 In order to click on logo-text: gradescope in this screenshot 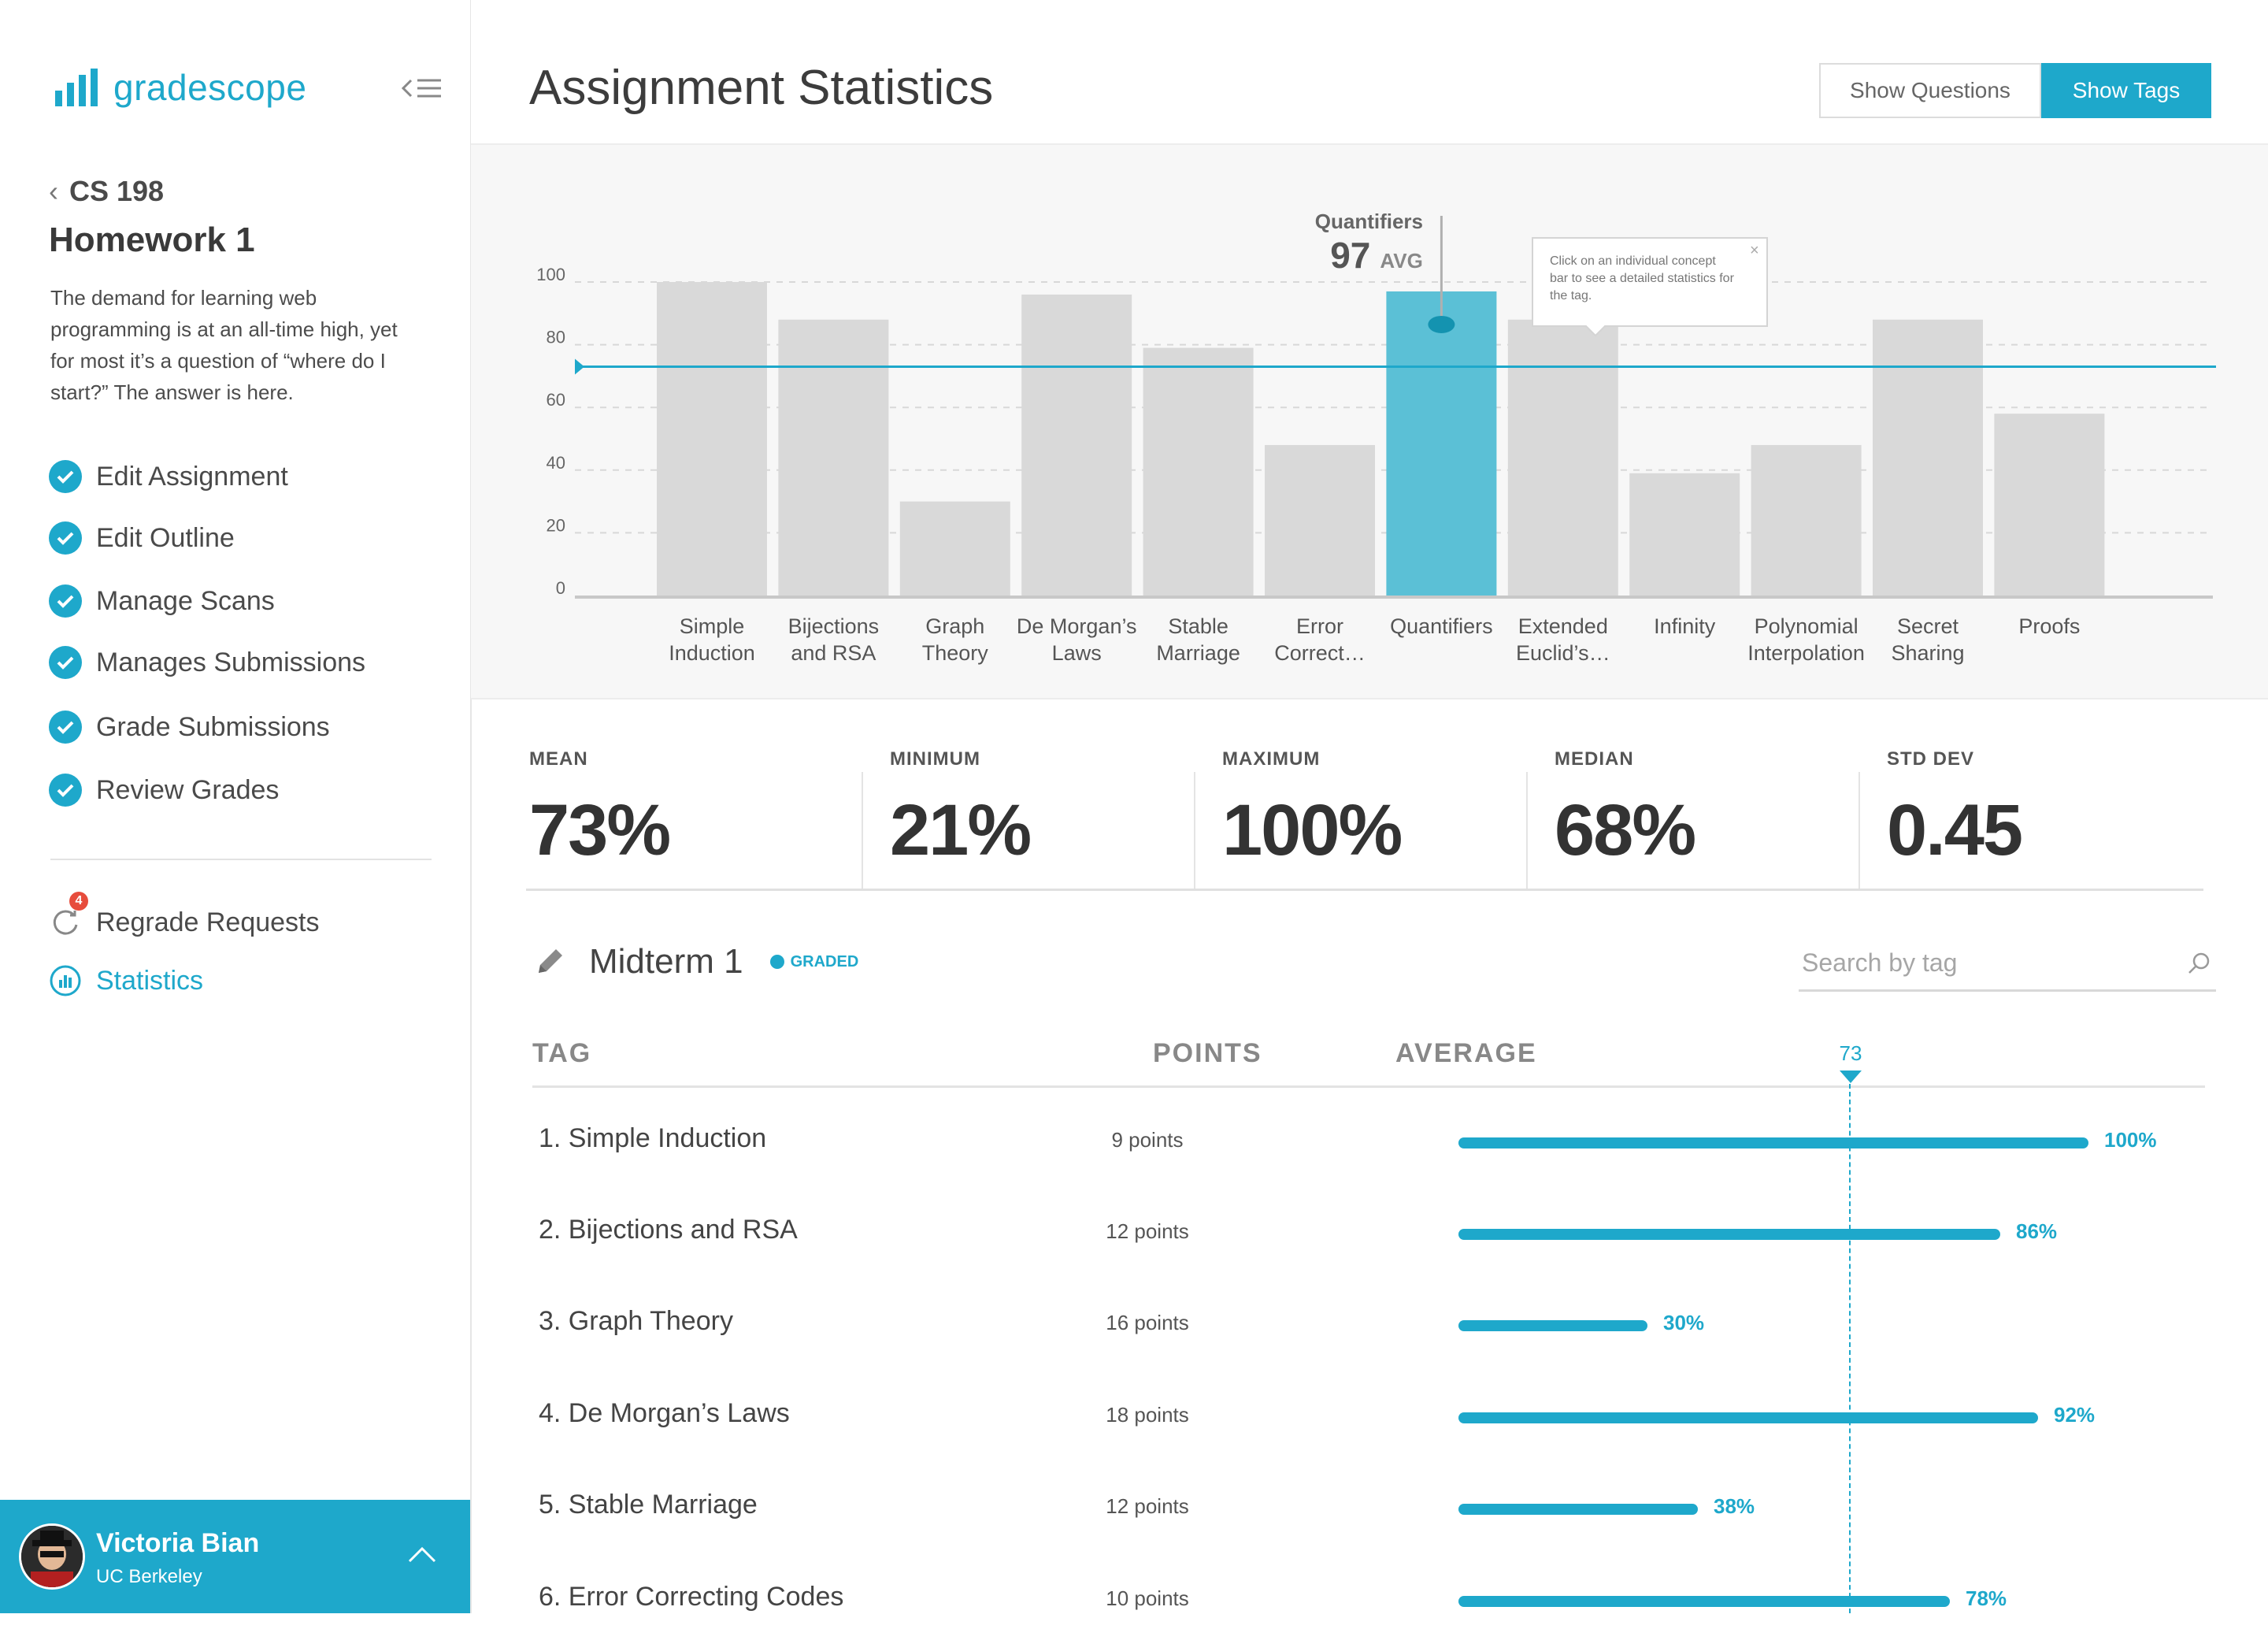, I will do `click(210, 87)`.